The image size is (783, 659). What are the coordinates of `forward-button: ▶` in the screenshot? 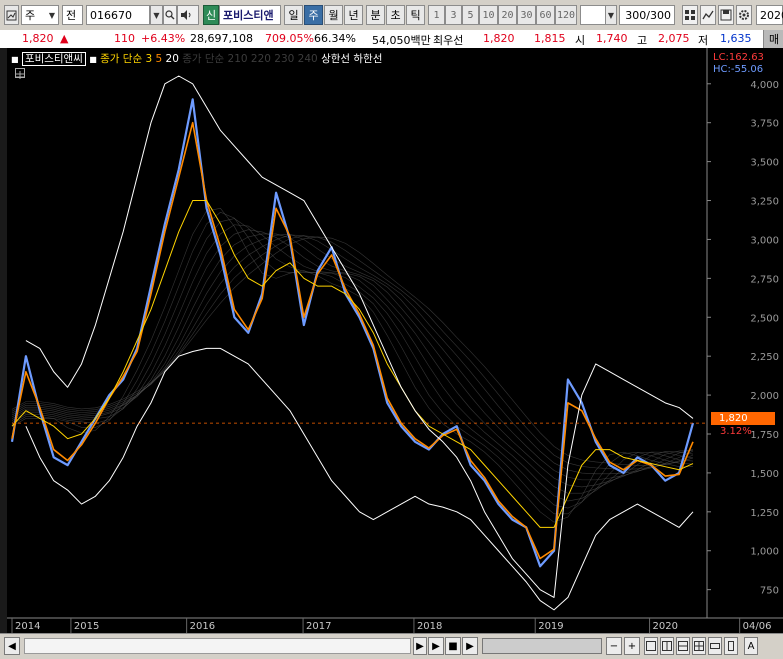 It's located at (470, 646).